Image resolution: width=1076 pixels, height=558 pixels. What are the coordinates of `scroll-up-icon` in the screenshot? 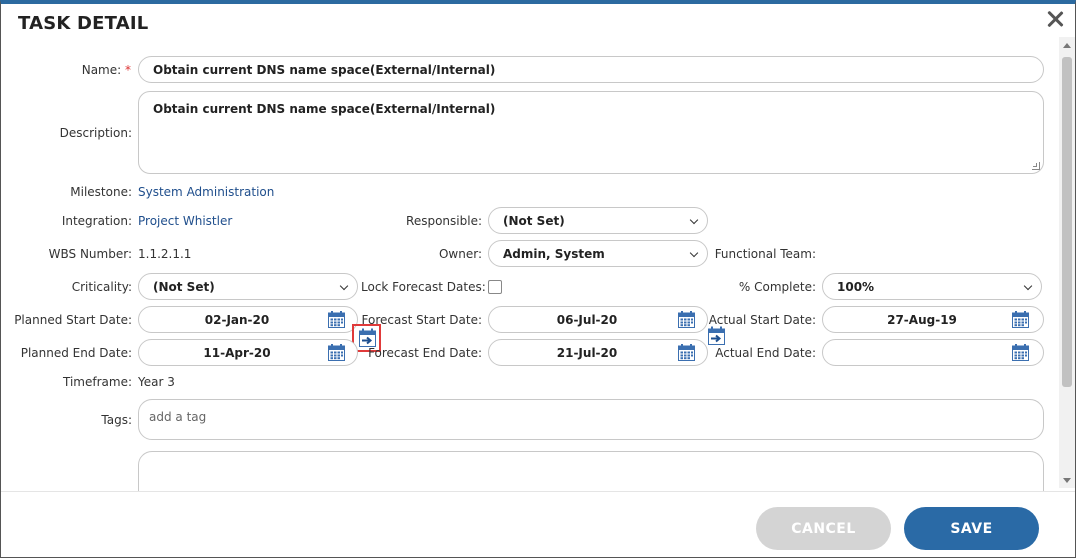 It's located at (1067, 45).